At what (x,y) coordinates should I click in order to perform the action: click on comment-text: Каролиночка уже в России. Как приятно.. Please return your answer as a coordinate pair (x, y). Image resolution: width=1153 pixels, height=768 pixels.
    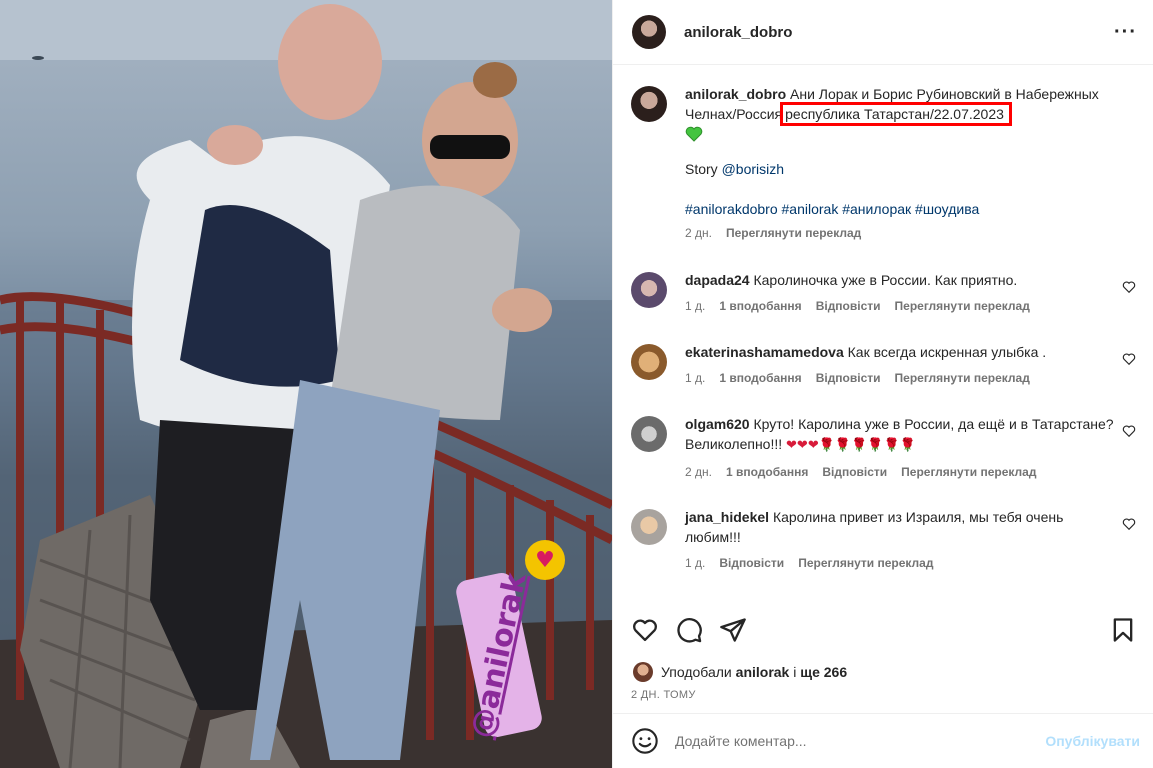
    Looking at the image, I should click on (885, 280).